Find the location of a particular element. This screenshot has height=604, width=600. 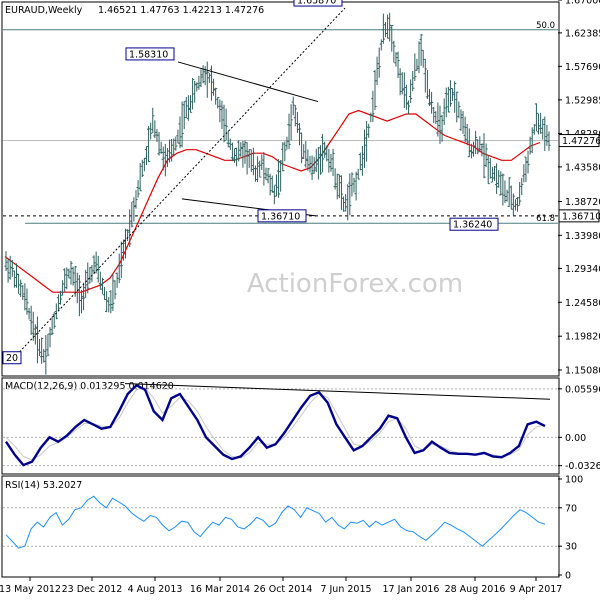

level-label: 1.36710 is located at coordinates (280, 216).